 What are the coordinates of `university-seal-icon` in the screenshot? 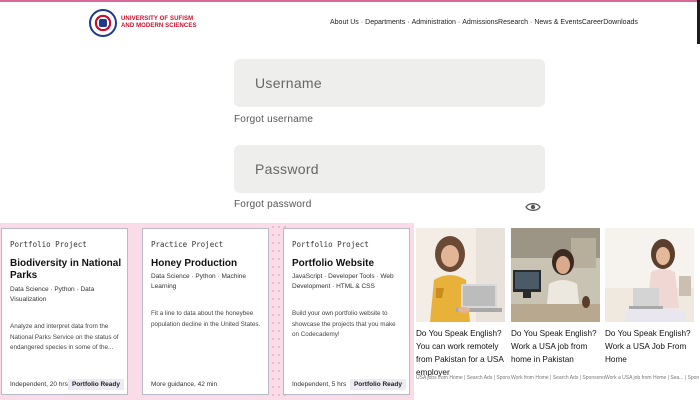 It's located at (103, 23).